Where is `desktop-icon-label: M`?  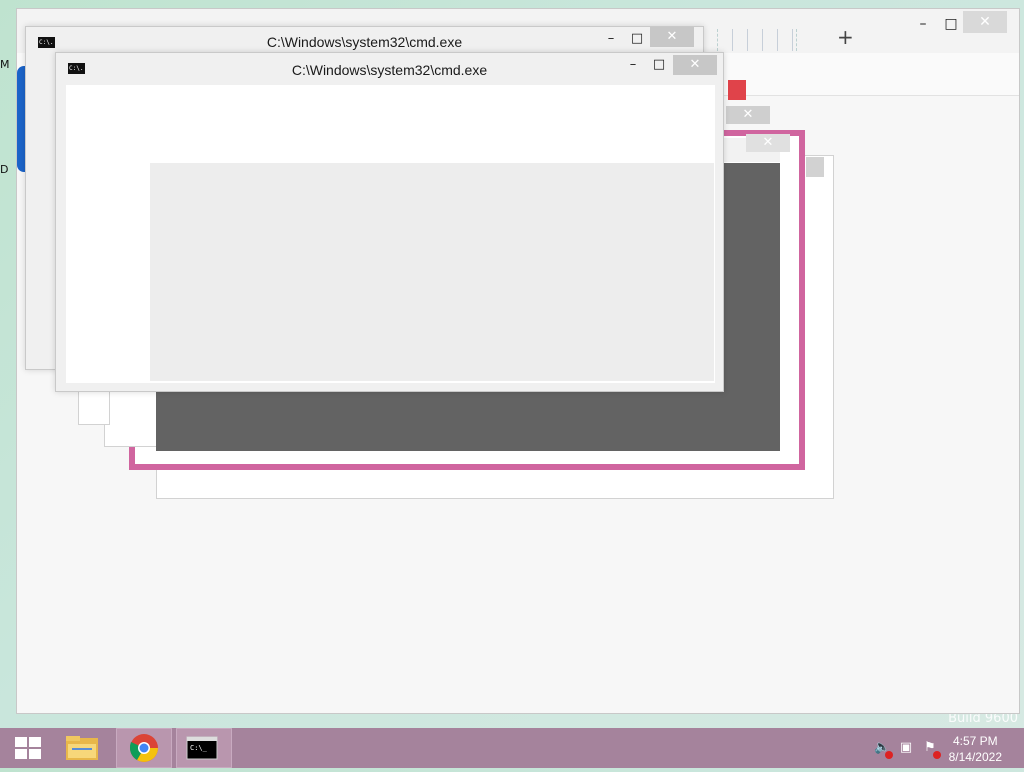
desktop-icon-label: M is located at coordinates (5, 64).